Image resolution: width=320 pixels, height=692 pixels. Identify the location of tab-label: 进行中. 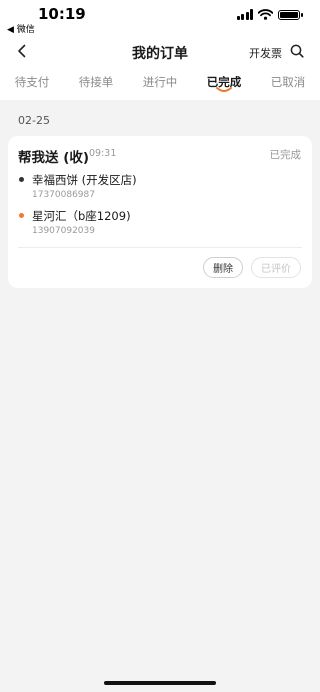
(160, 82).